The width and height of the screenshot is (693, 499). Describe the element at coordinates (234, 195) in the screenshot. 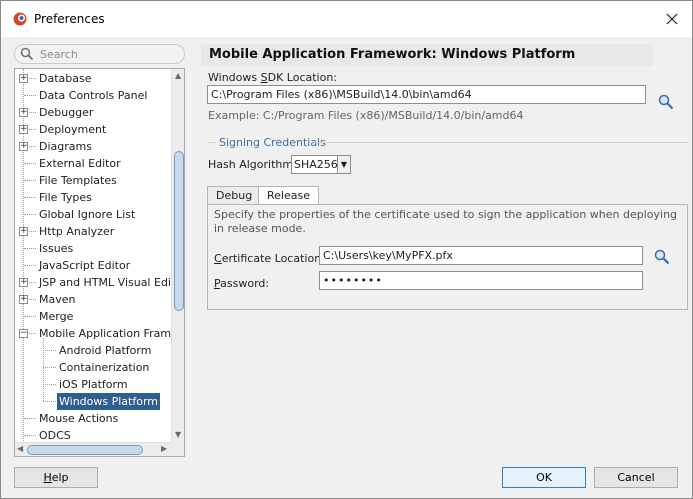

I see `tab-debug: Debug` at that location.